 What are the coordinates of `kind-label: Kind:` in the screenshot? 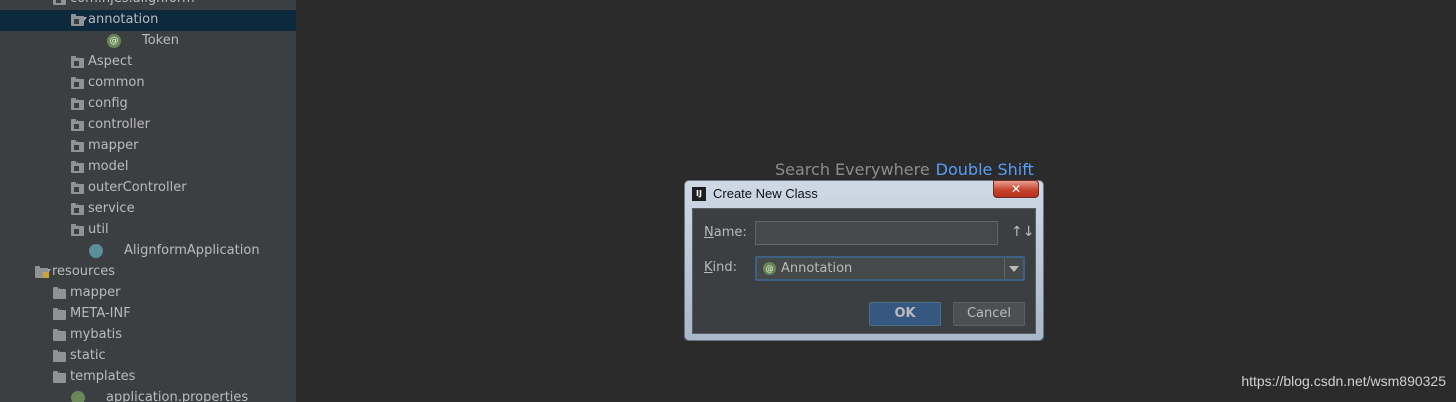 It's located at (720, 267).